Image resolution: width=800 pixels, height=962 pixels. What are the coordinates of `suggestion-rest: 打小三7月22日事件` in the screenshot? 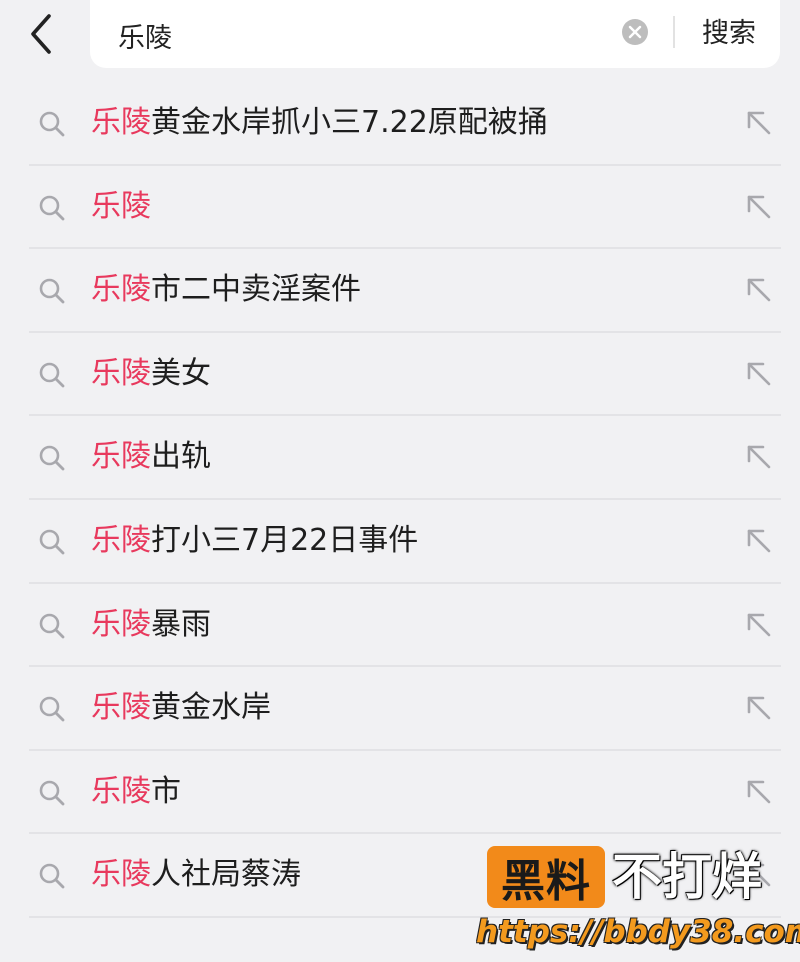 It's located at (285, 540).